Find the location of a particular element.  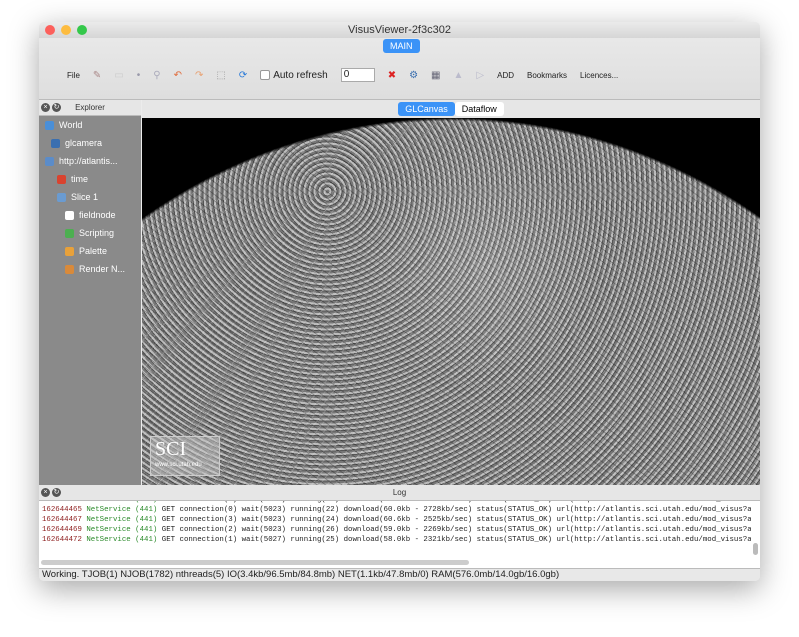

auto-refresh-label: Auto refresh is located at coordinates (300, 75).